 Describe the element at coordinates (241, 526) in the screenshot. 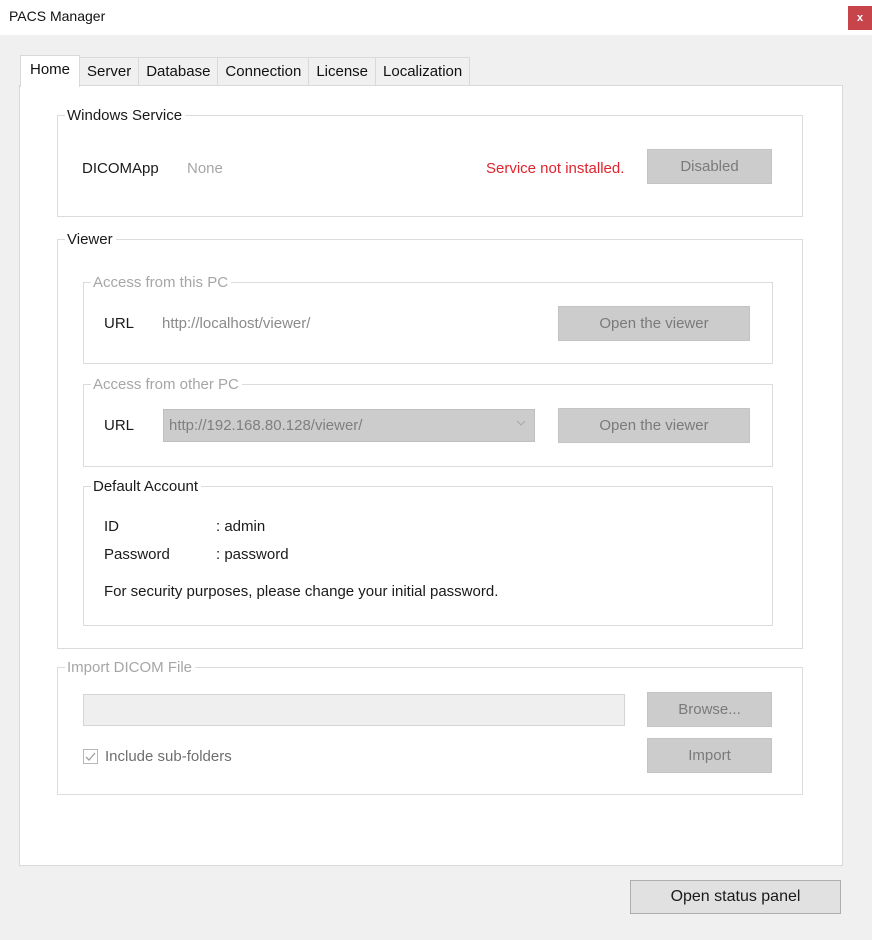

I see `account-id-value: : admin` at that location.